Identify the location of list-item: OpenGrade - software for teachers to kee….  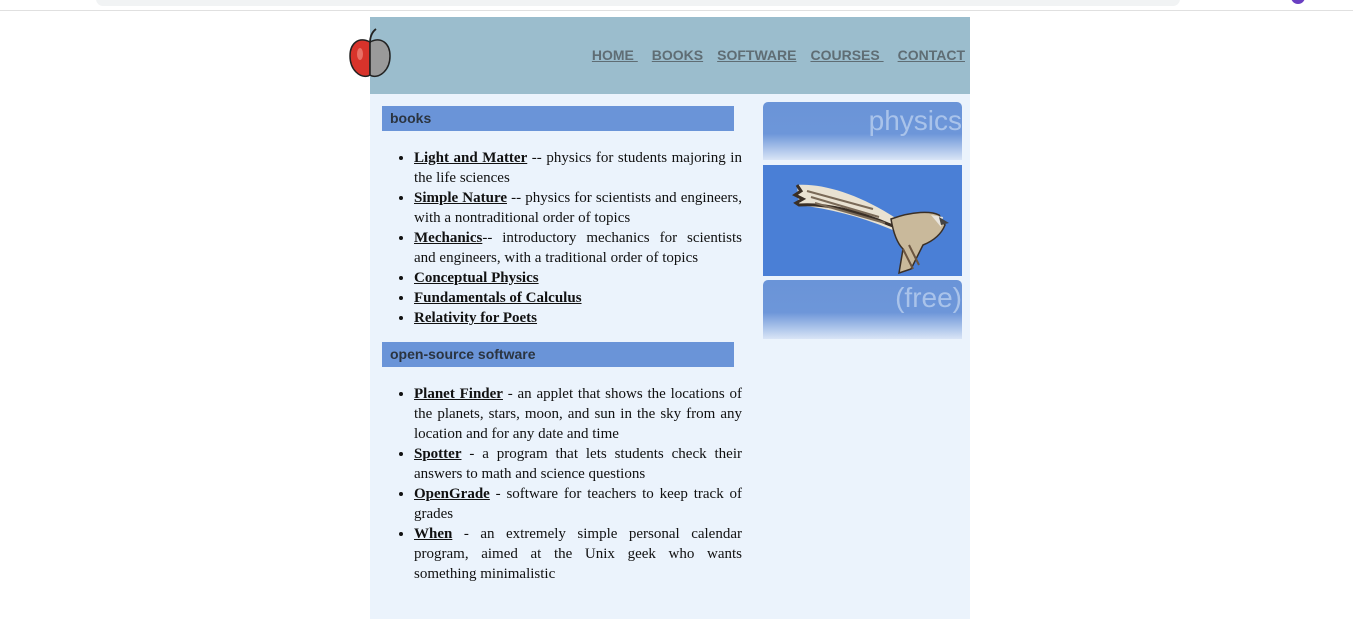
(578, 504).